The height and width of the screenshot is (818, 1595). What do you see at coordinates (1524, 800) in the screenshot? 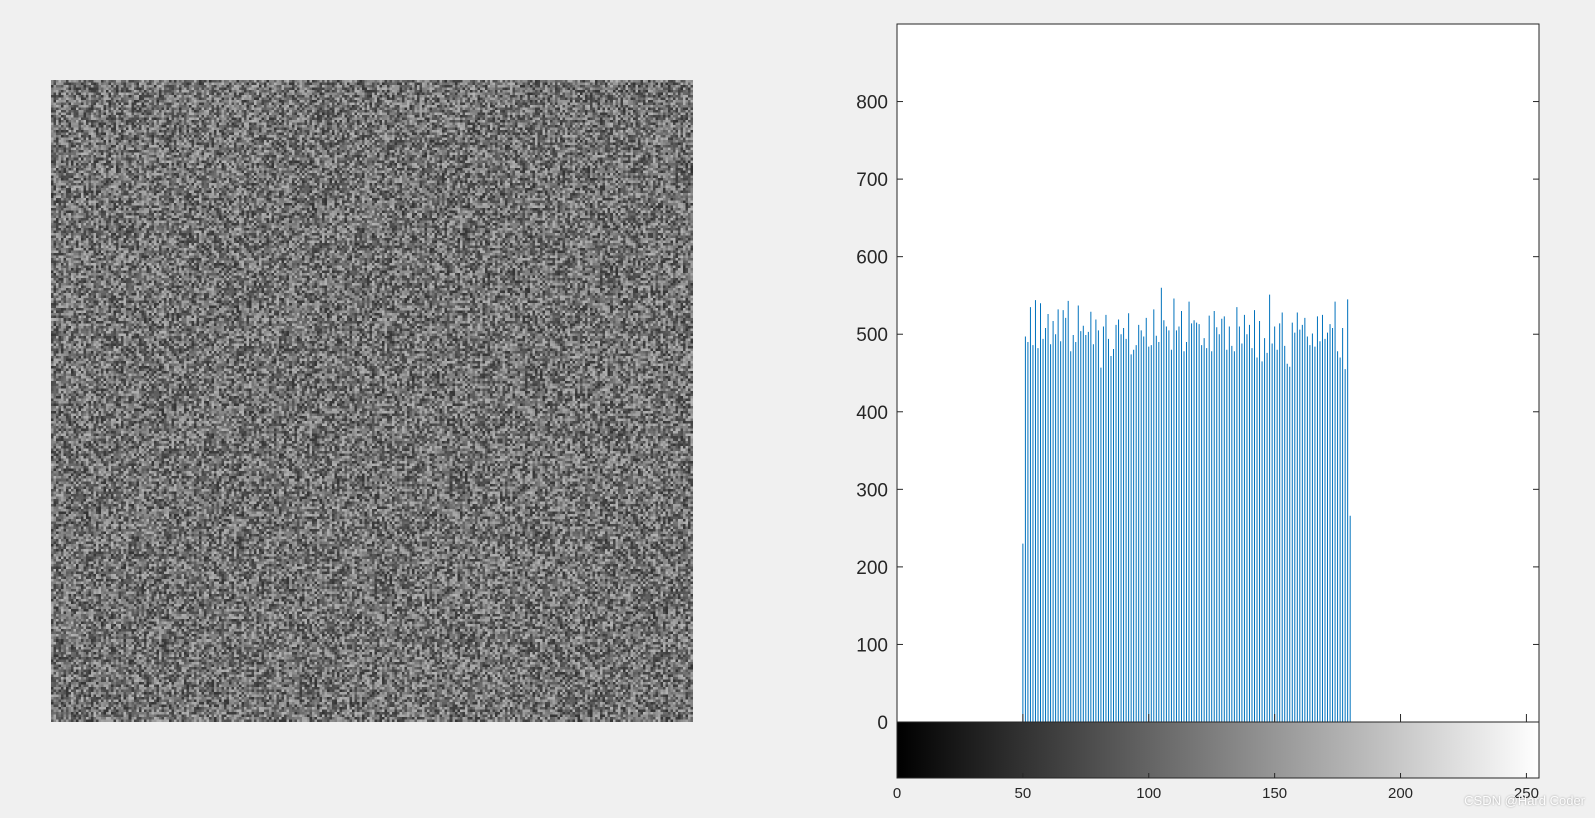
I see `watermark-text: CSDN @Hard Coder` at bounding box center [1524, 800].